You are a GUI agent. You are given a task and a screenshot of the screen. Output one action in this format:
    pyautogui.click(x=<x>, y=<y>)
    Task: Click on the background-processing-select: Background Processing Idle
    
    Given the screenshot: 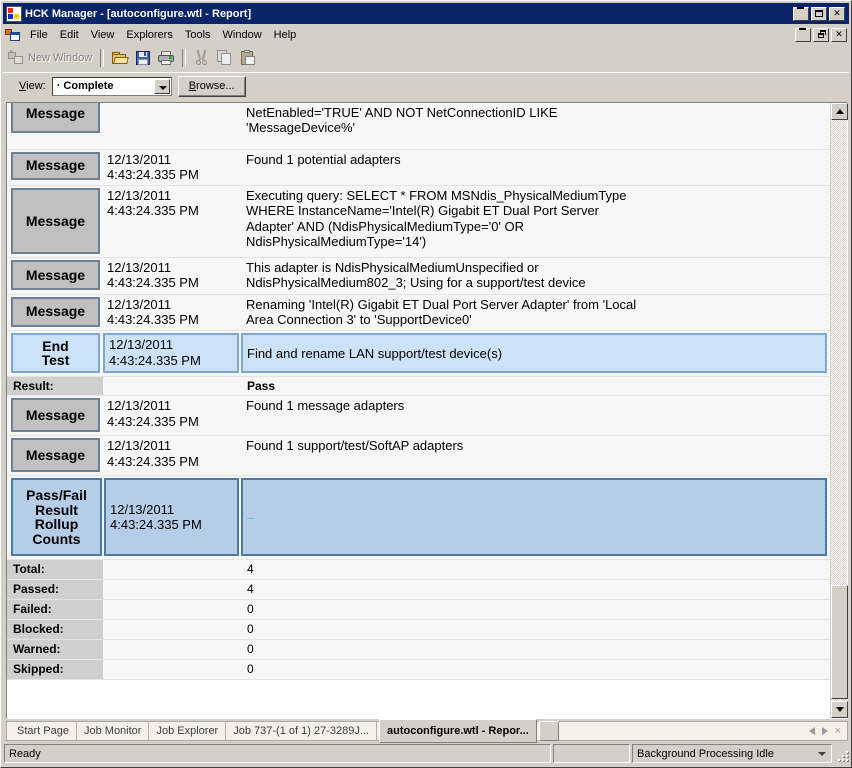 What is the action you would take?
    pyautogui.click(x=732, y=753)
    